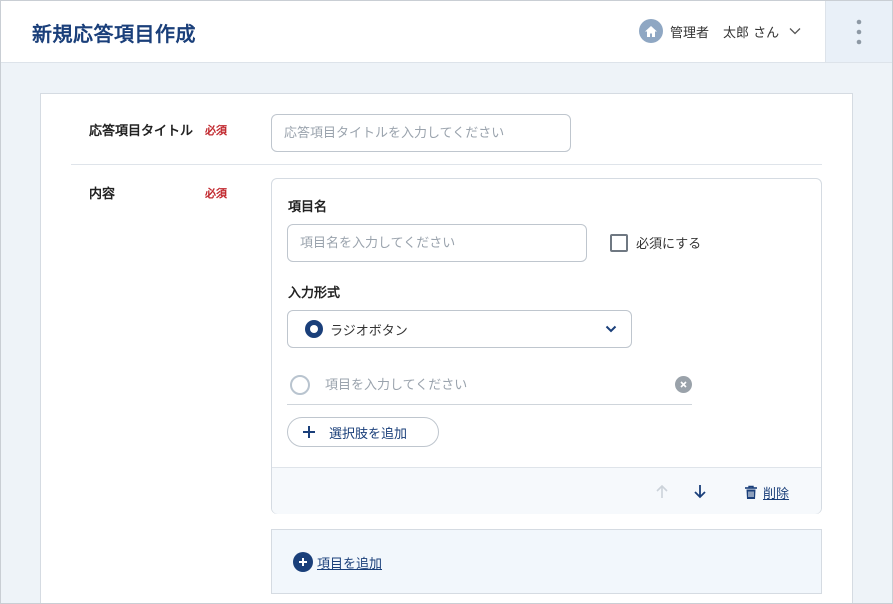  I want to click on add-item-button: 項目を追加, so click(337, 562).